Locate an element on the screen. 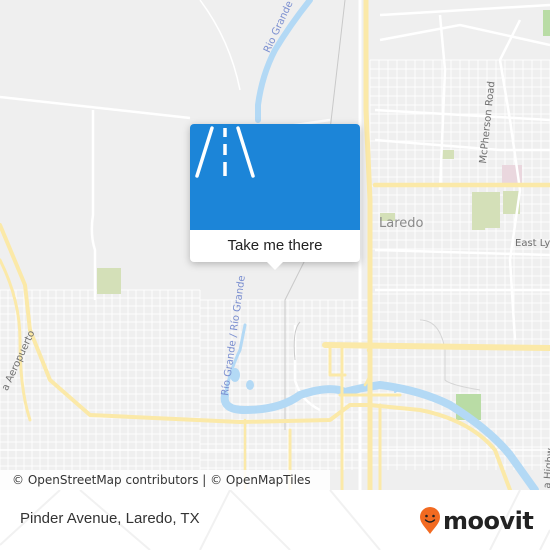 The width and height of the screenshot is (550, 550). popup-pointer is located at coordinates (275, 265).